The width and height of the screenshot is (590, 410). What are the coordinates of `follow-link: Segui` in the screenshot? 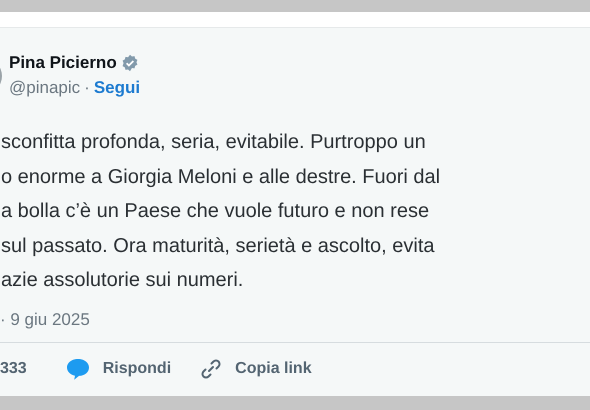 It's located at (117, 88).